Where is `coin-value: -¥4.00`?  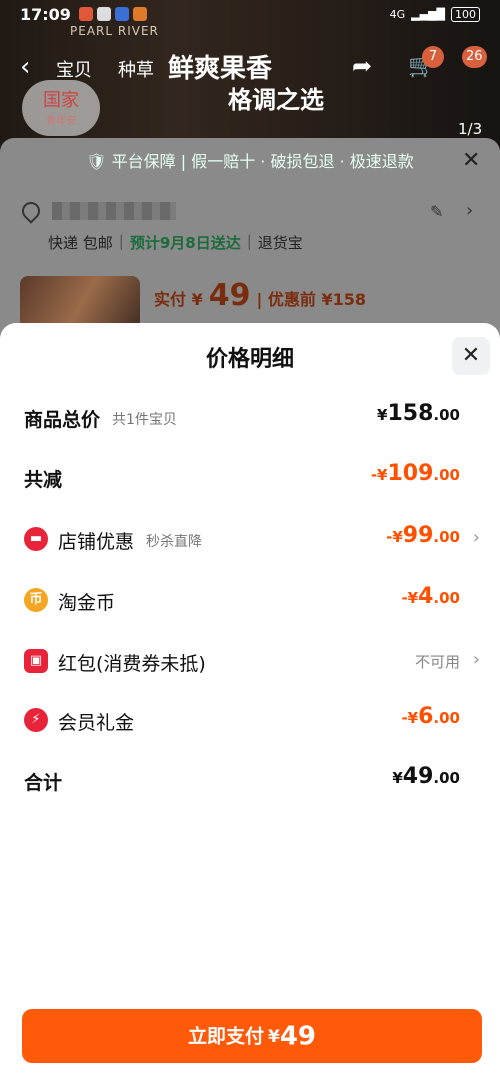 coin-value: -¥4.00 is located at coordinates (430, 596).